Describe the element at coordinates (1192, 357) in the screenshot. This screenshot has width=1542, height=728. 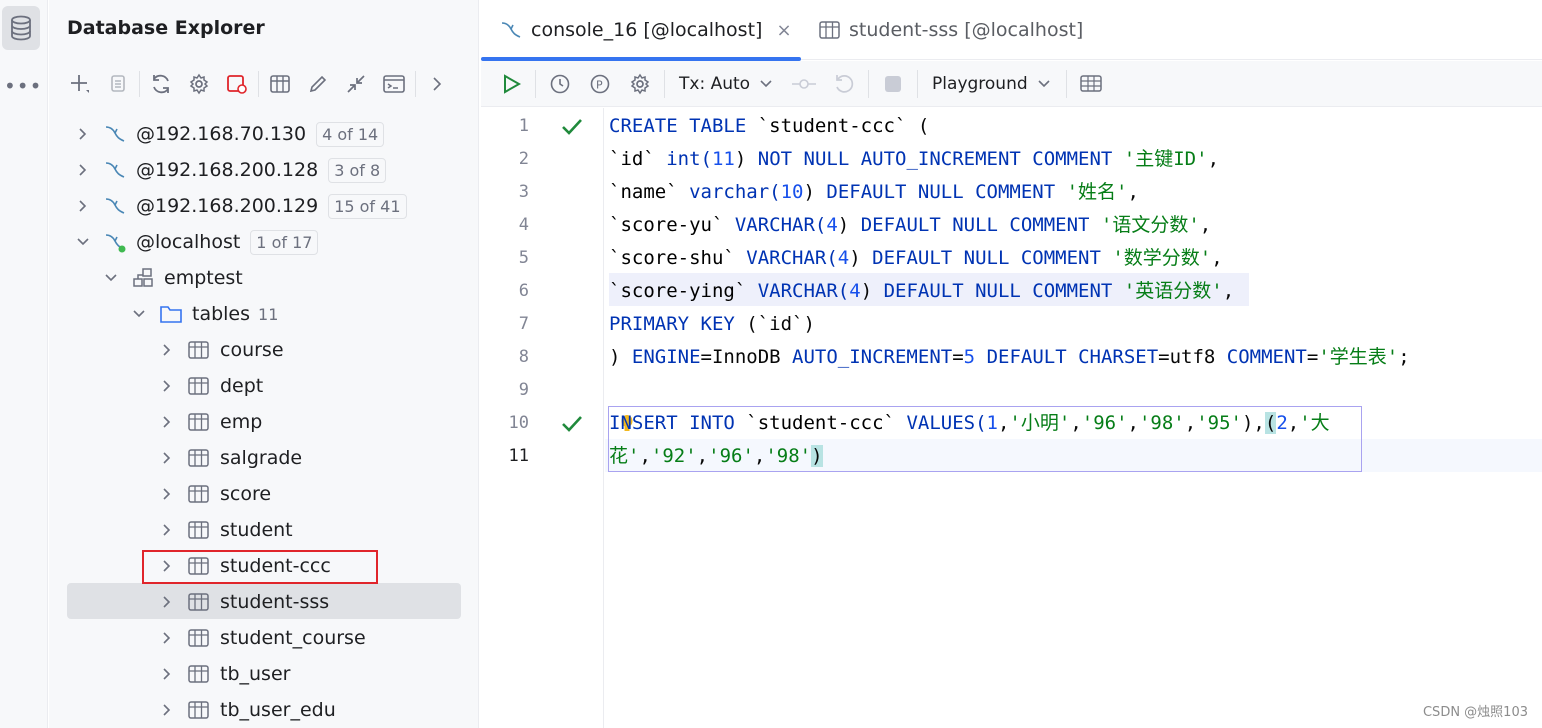
I see `code-token: =utf8` at that location.